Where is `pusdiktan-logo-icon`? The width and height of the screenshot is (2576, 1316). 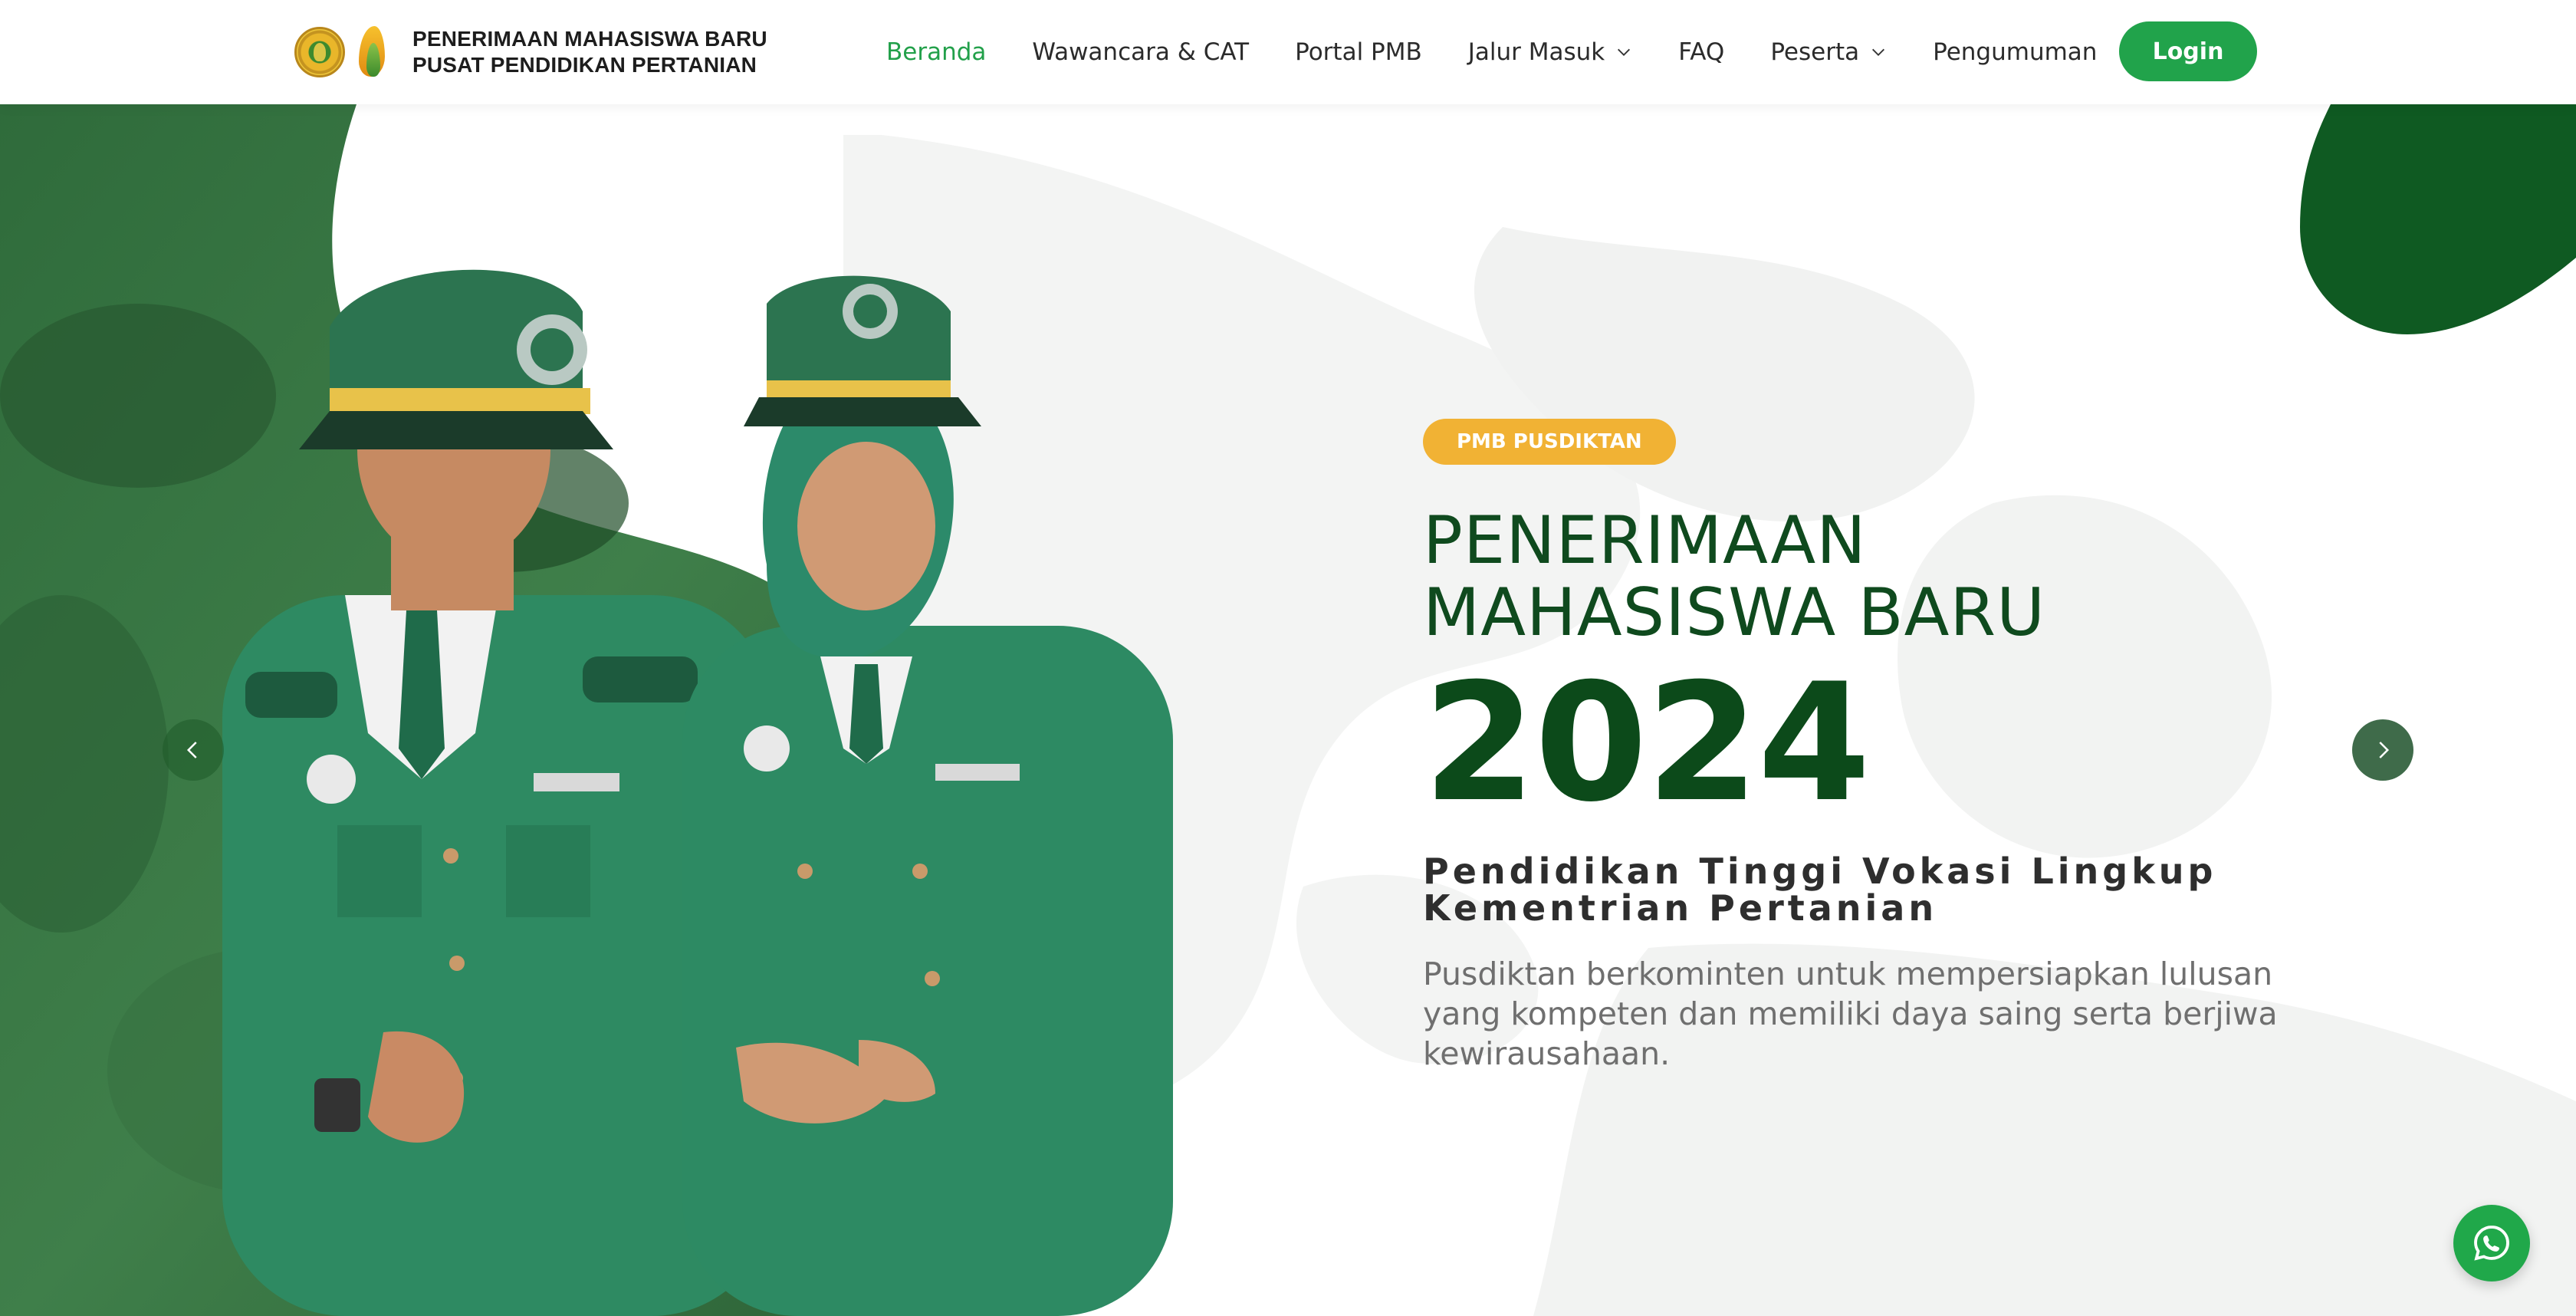
pusdiktan-logo-icon is located at coordinates (373, 52).